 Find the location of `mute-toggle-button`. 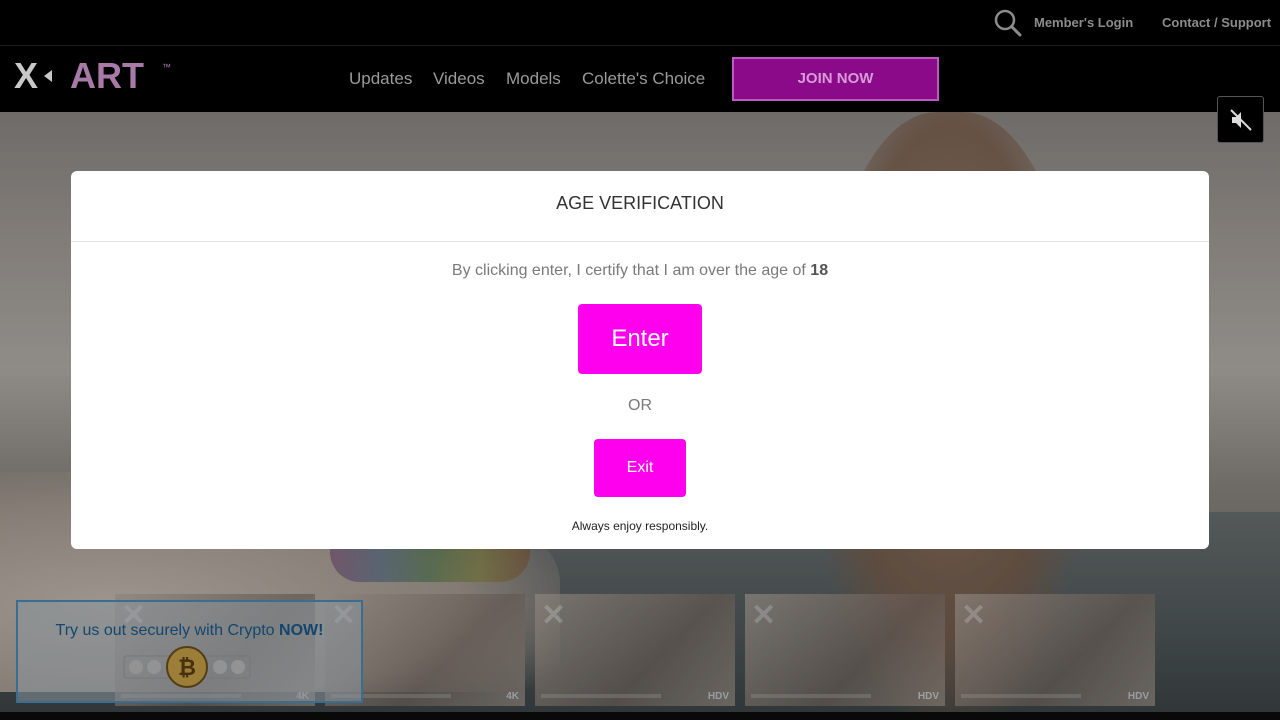

mute-toggle-button is located at coordinates (1240, 119).